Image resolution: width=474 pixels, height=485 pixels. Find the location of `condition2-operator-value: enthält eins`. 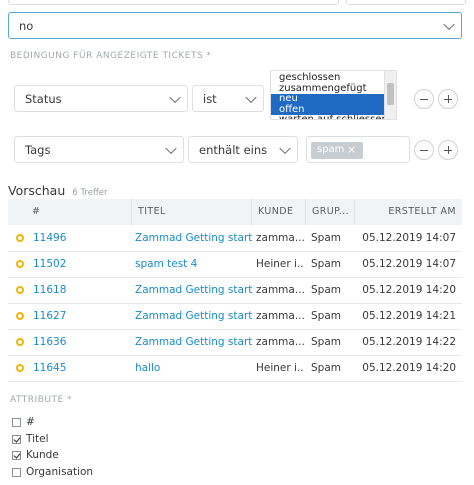

condition2-operator-value: enthält eins is located at coordinates (233, 150).